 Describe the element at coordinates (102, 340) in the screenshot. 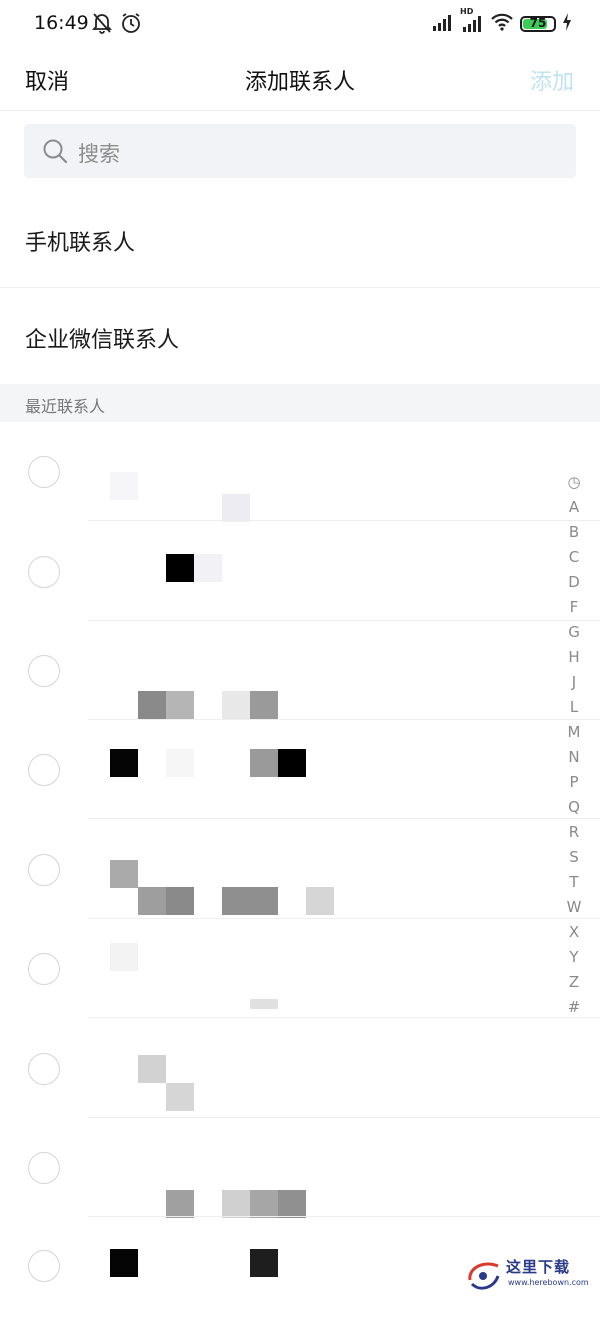

I see `wecom-contacts-label: 企业微信联系人` at that location.